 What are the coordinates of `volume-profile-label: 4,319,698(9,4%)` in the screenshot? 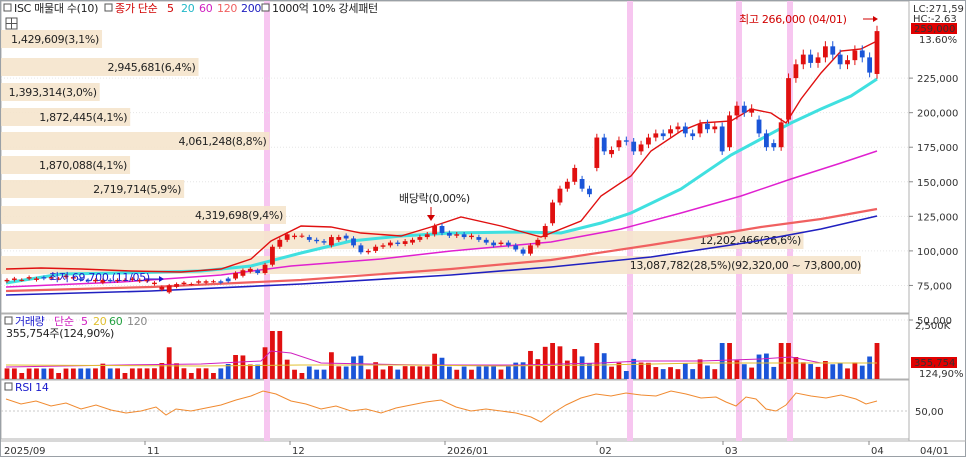 It's located at (239, 215).